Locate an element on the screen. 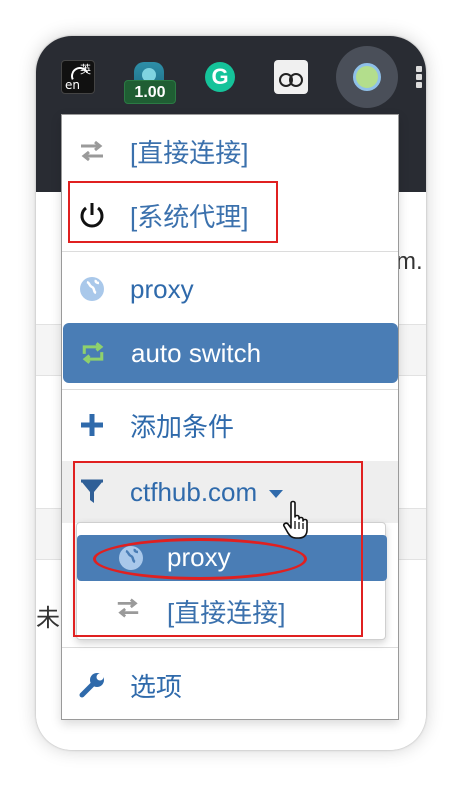 This screenshot has width=462, height=786. glasses-extension-icon is located at coordinates (291, 77).